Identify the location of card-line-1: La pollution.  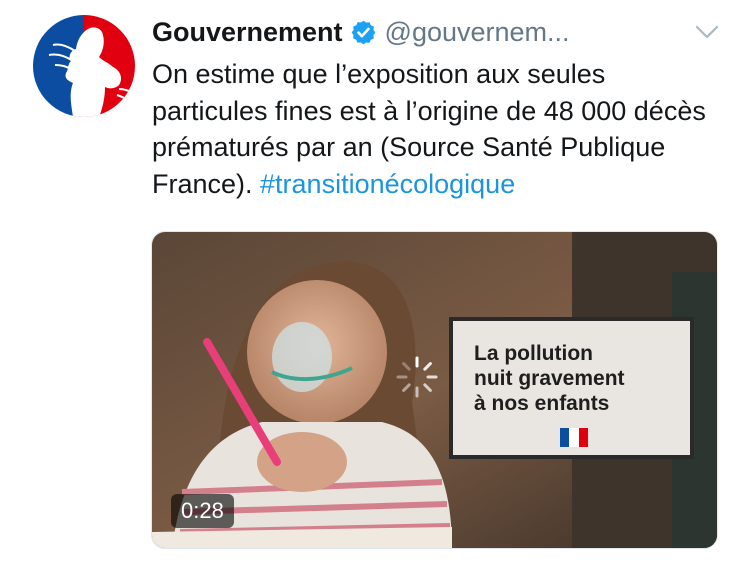
(533, 353).